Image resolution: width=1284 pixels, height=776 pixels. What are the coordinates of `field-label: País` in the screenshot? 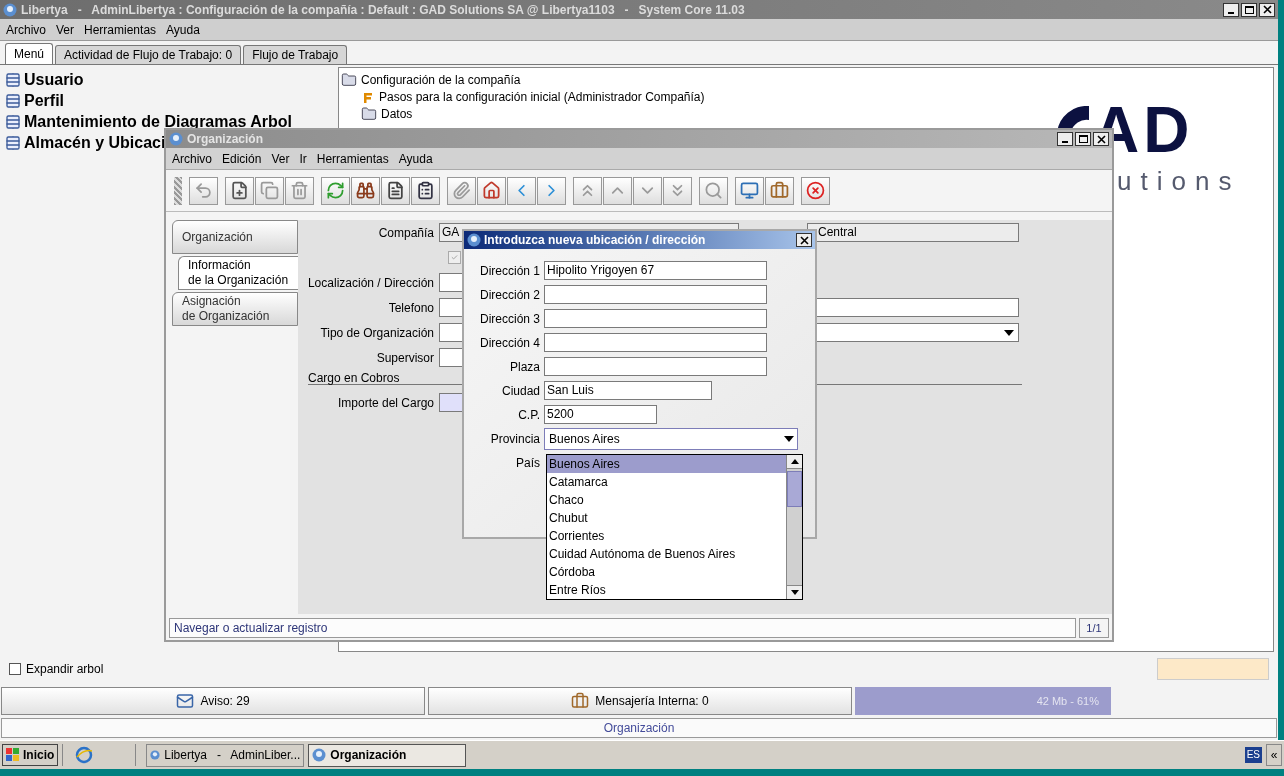 It's located at (528, 463).